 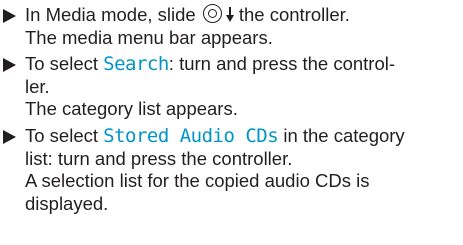 I want to click on step-3-action-text-a: To select, so click(x=62, y=135).